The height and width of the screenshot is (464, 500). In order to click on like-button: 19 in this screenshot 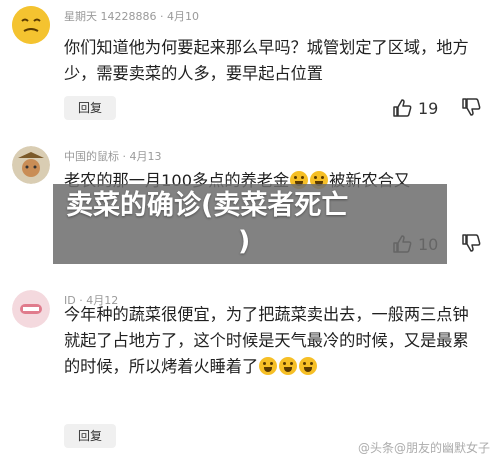, I will do `click(415, 108)`.